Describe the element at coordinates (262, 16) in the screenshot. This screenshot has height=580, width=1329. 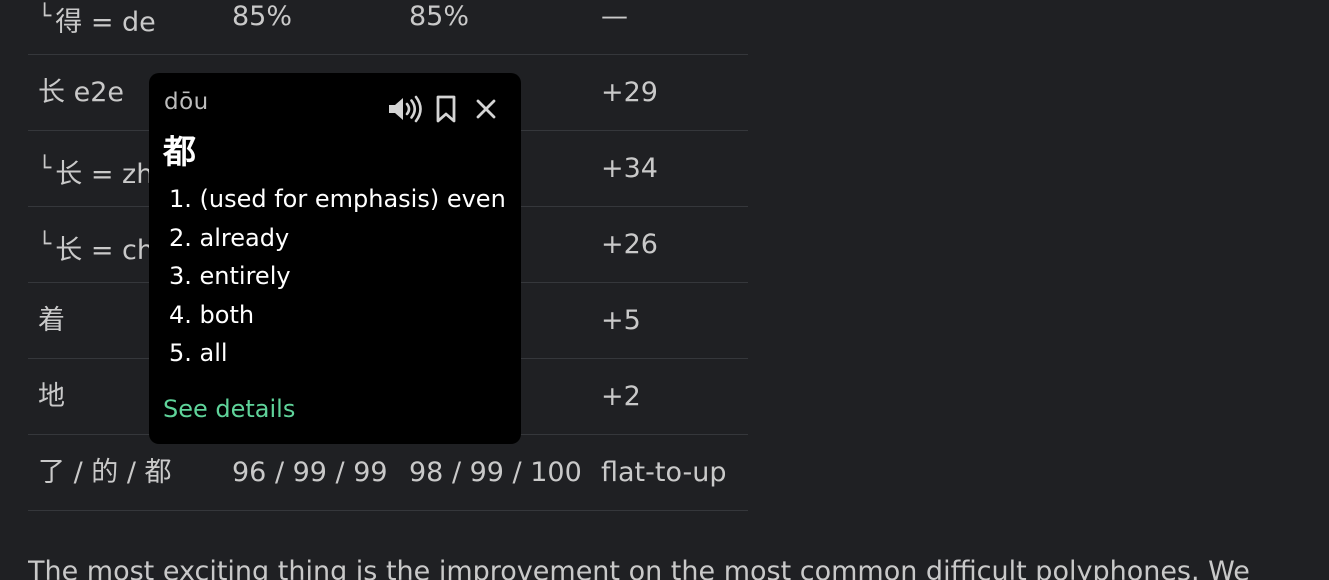
I see `cell-c1: 85%` at that location.